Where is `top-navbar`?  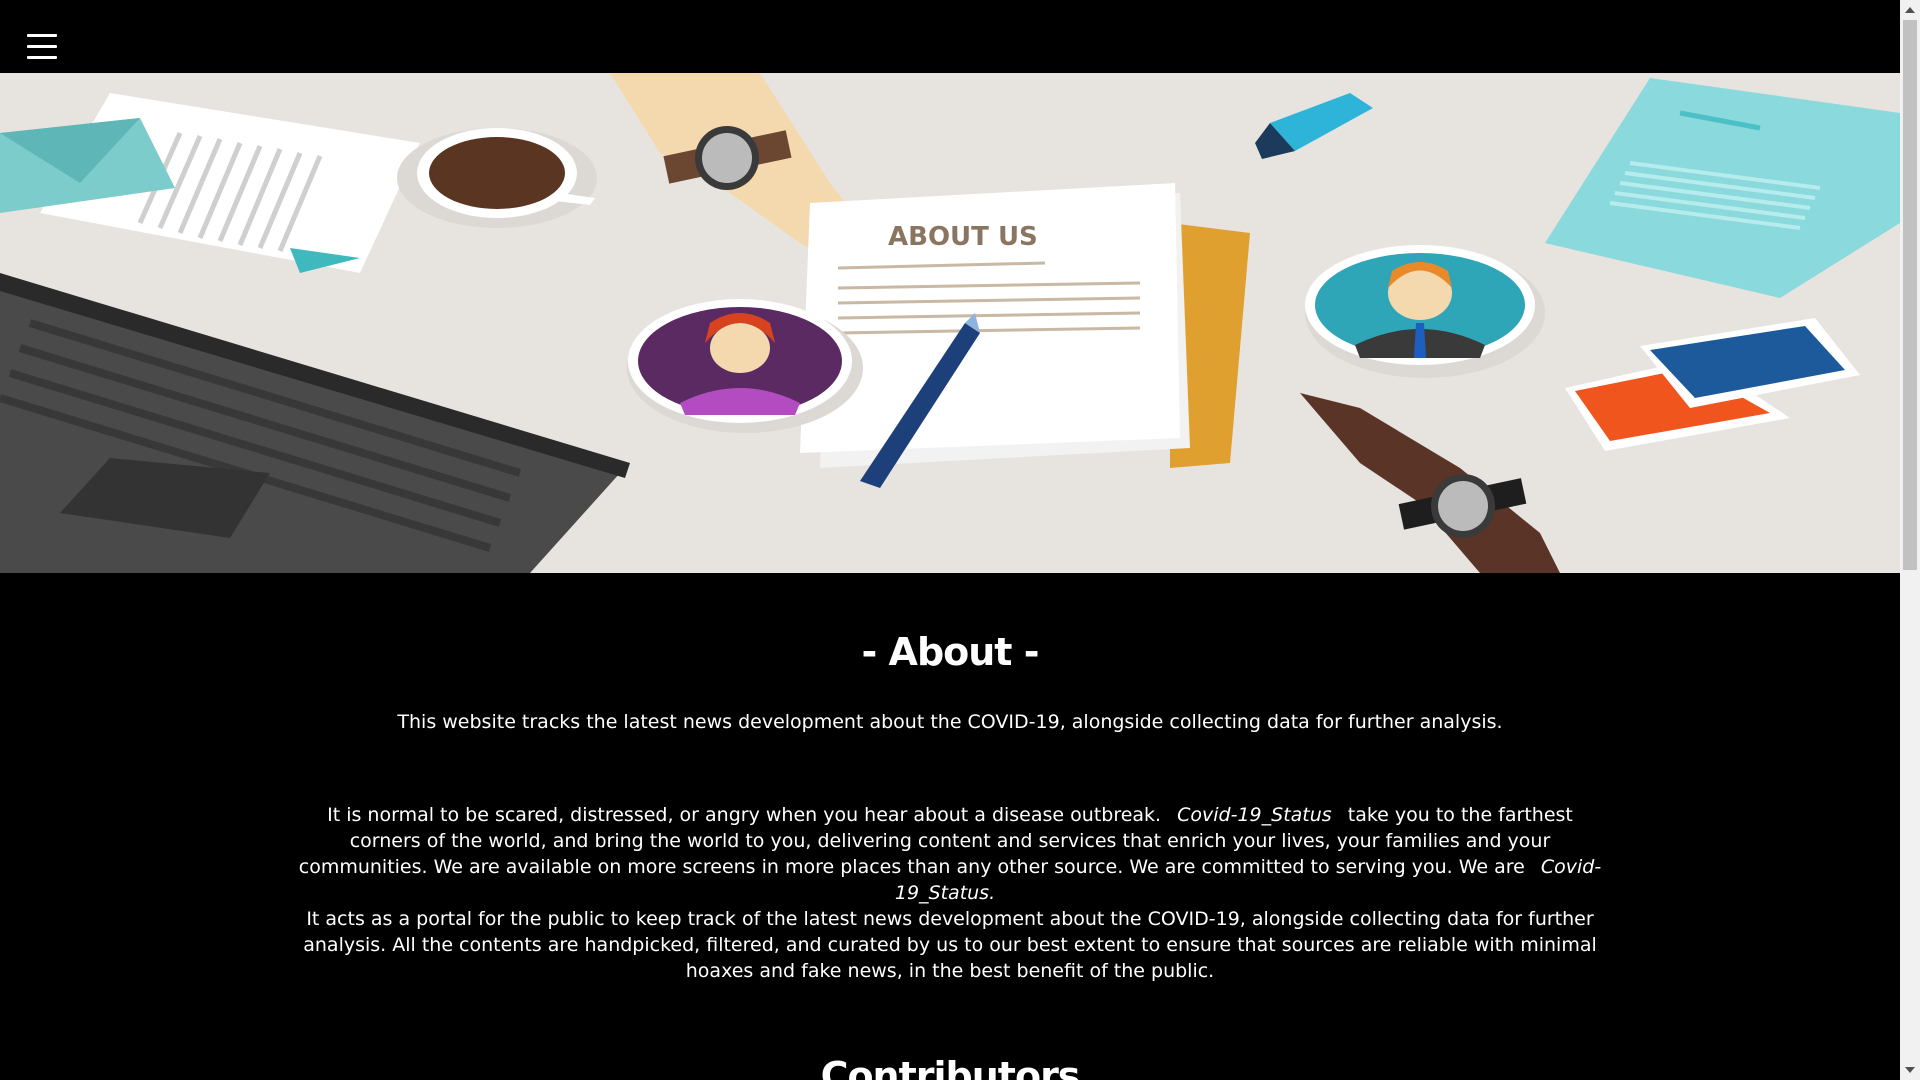
top-navbar is located at coordinates (950, 36).